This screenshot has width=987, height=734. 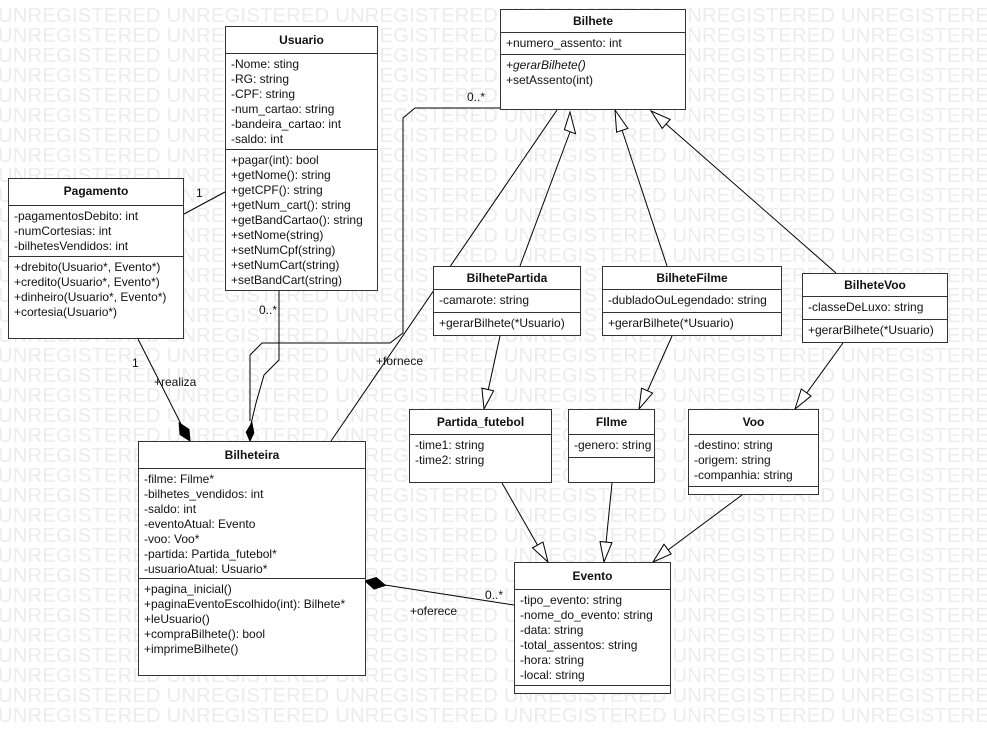 I want to click on class-attribute: -filme: Filme*, so click(x=179, y=479).